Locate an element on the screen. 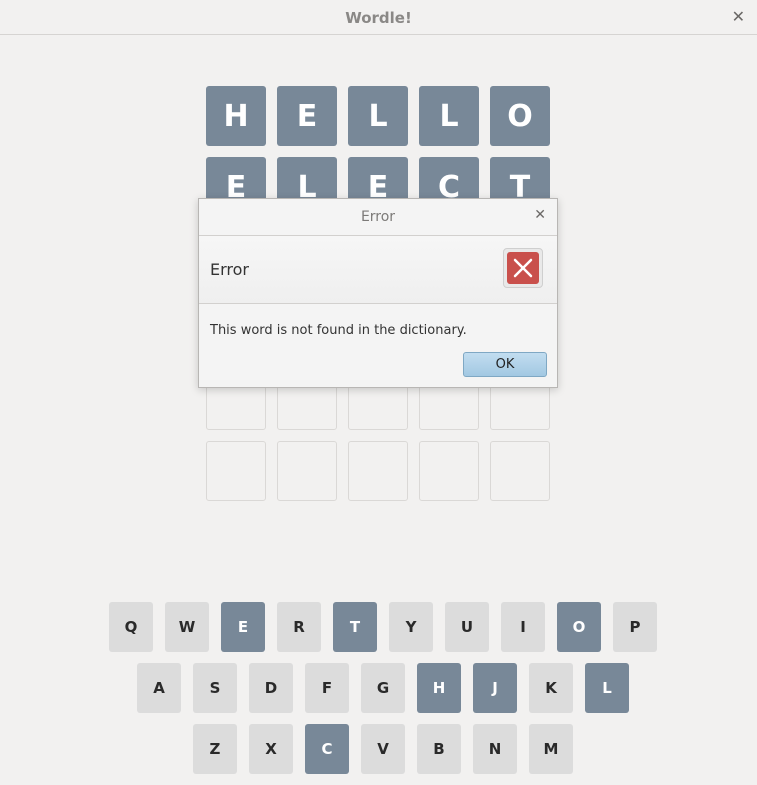 The height and width of the screenshot is (785, 757). key-s: S is located at coordinates (215, 688).